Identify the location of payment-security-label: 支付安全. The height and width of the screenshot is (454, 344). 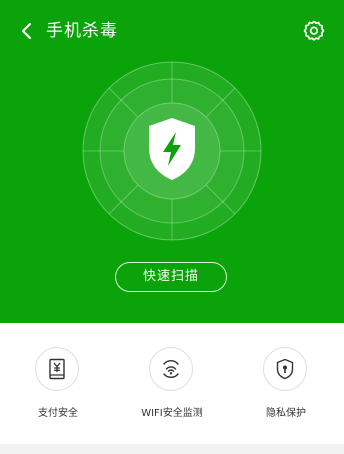
(58, 413).